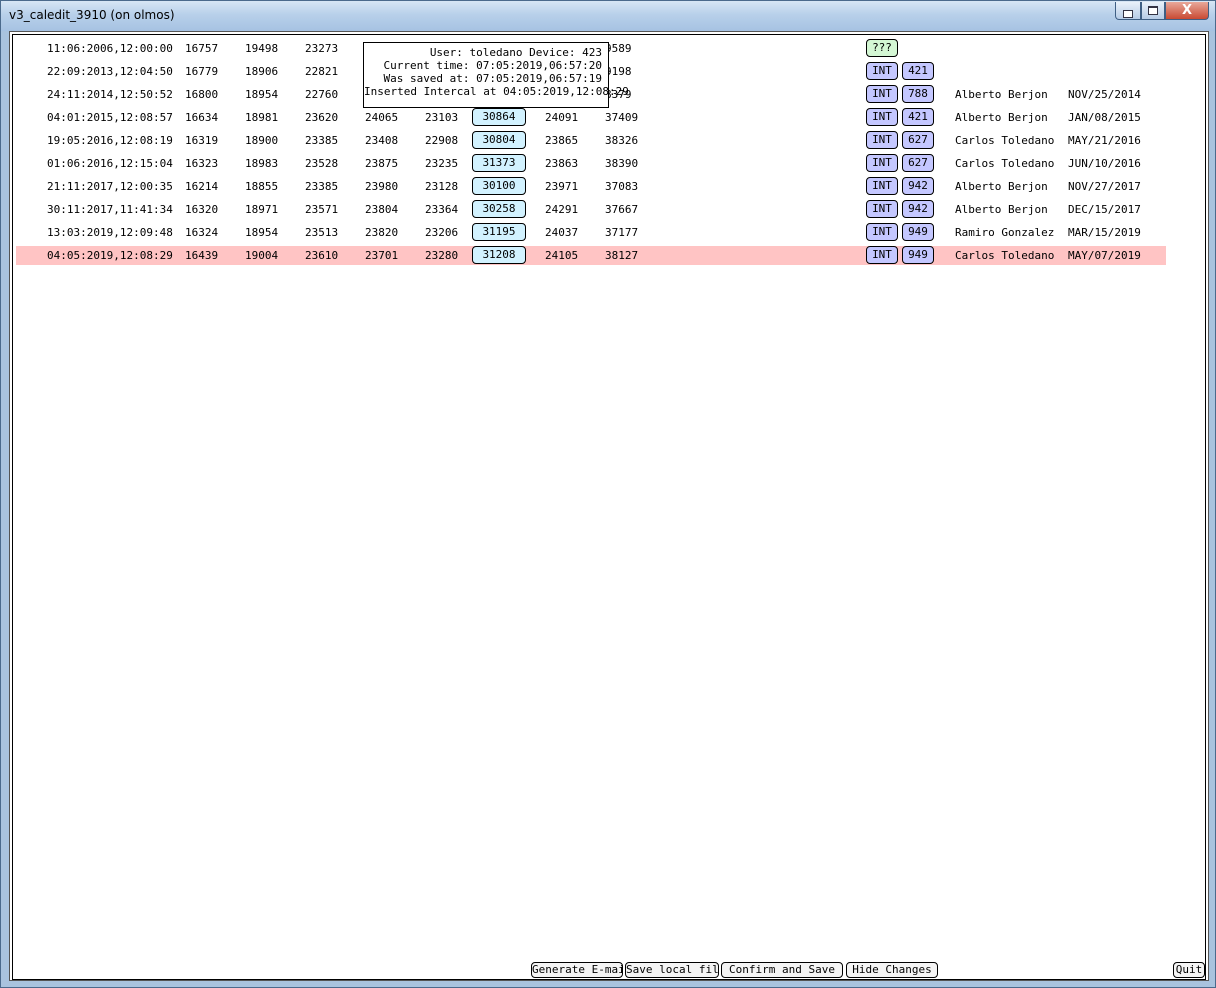  What do you see at coordinates (322, 71) in the screenshot?
I see `row-value-3: 22821` at bounding box center [322, 71].